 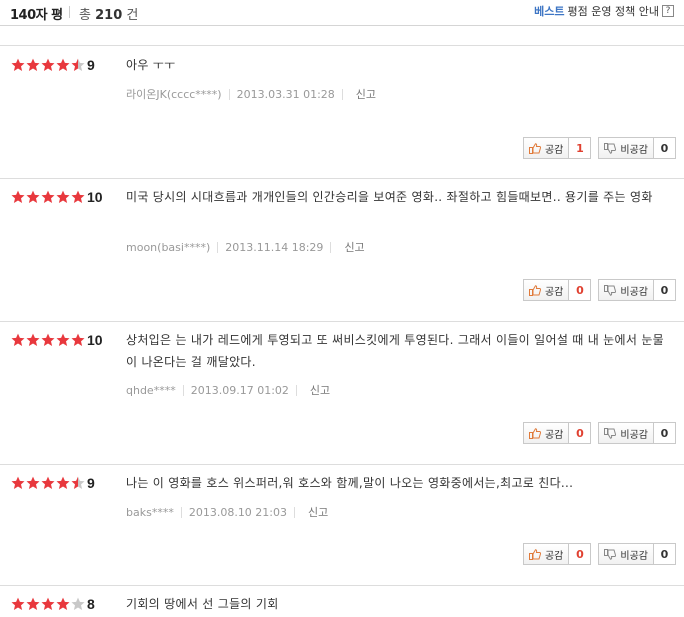 I want to click on review-author: 라이온JK(cccc****), so click(x=174, y=94).